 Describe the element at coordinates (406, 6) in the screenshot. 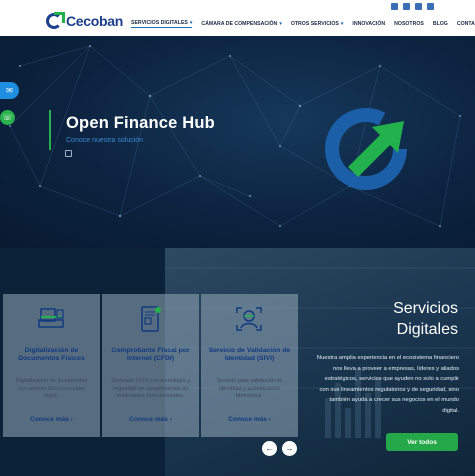

I see `facebook-icon` at that location.